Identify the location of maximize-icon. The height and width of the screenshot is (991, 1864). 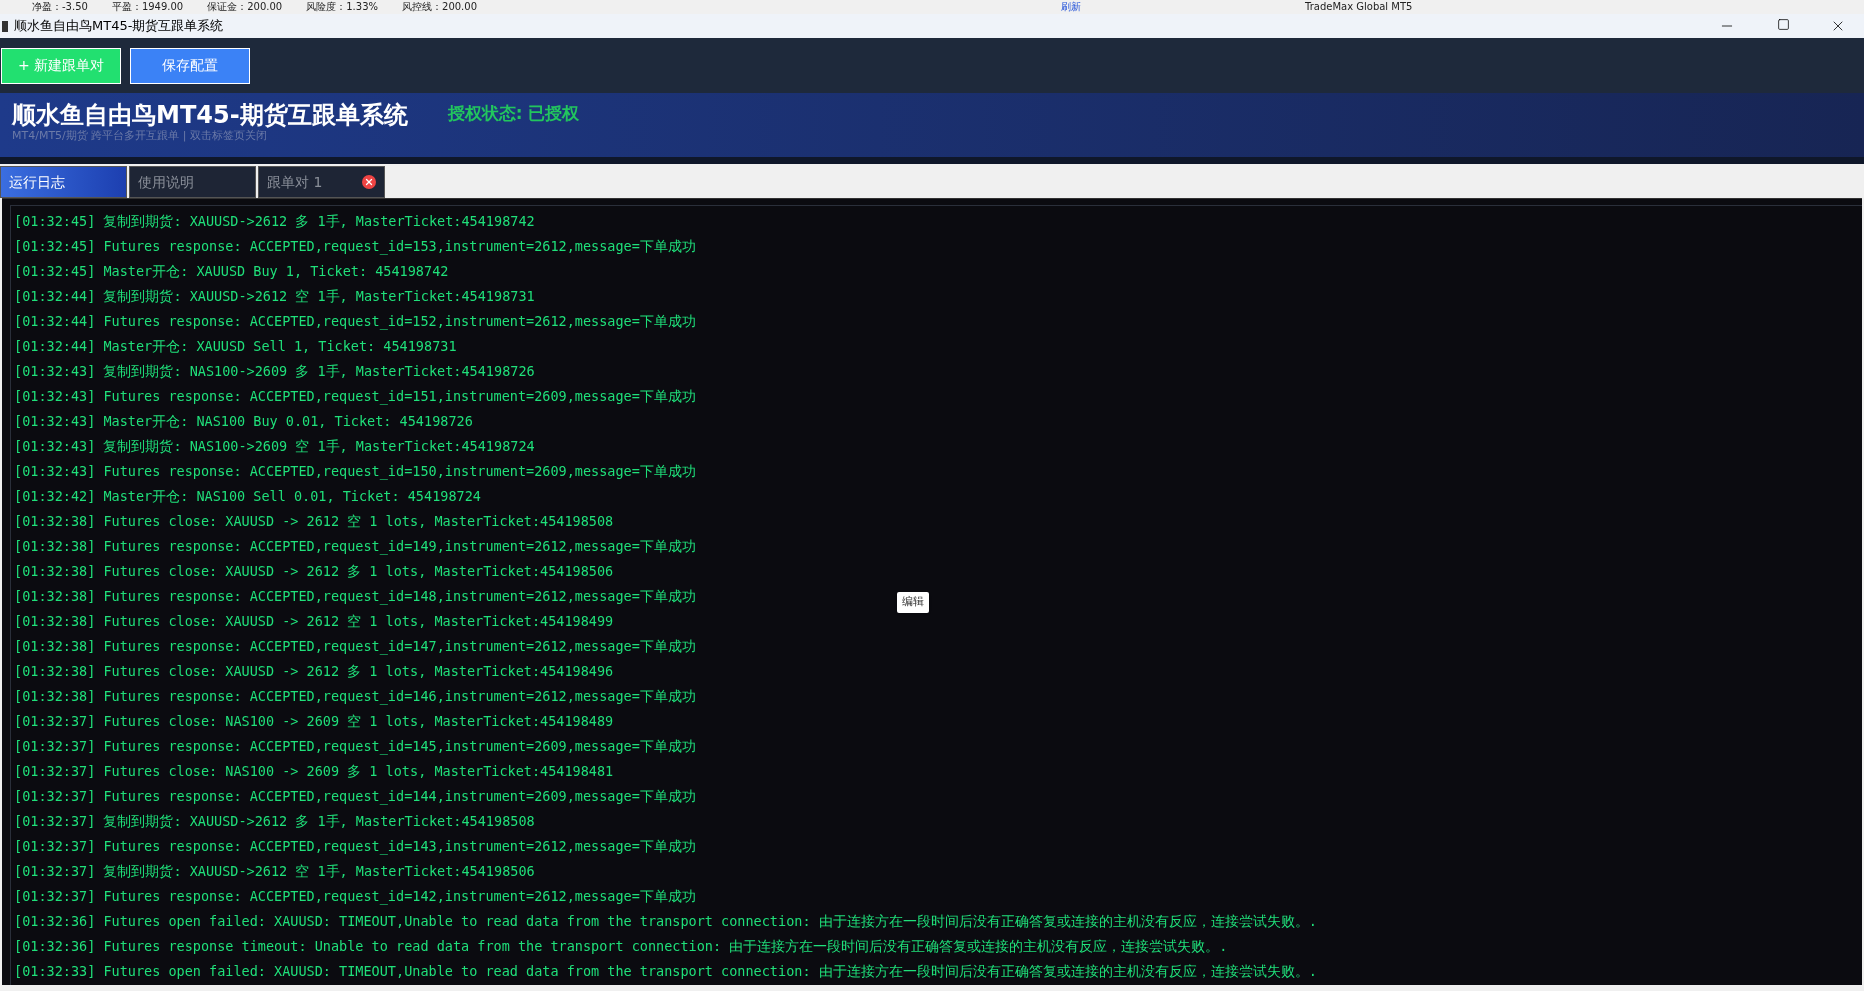
(1783, 24).